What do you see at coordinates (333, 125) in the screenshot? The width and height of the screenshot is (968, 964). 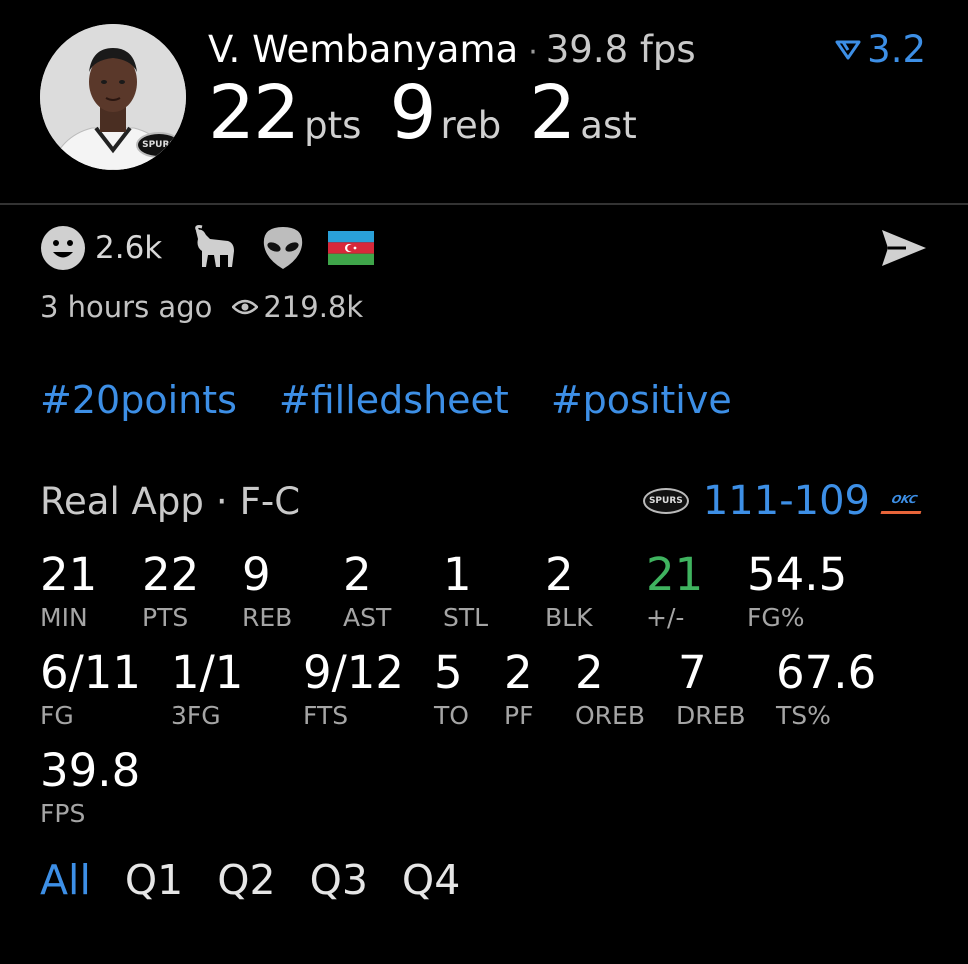 I see `headline-points-unit: pts` at bounding box center [333, 125].